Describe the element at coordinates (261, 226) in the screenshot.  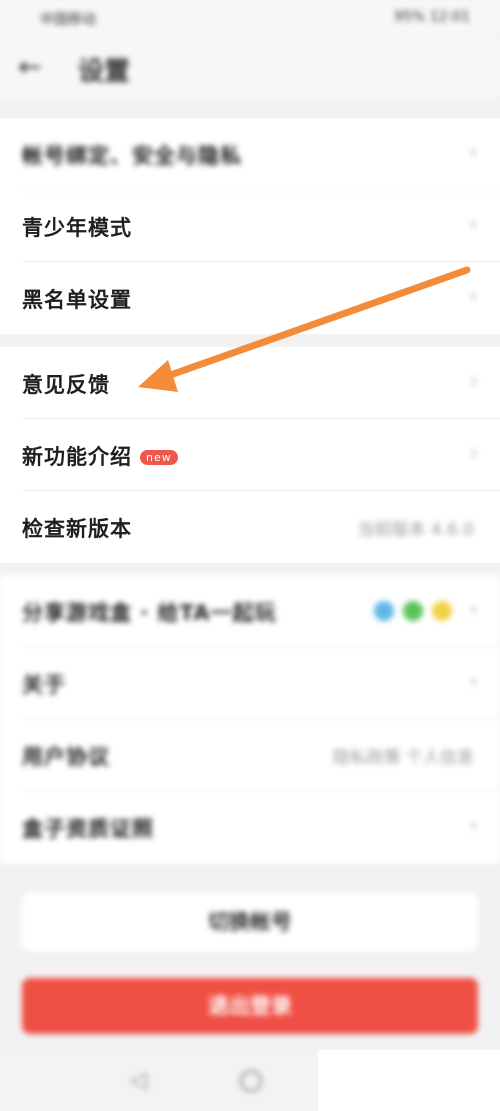
I see `settings-item-teen-mode: 青少年模式 ›` at that location.